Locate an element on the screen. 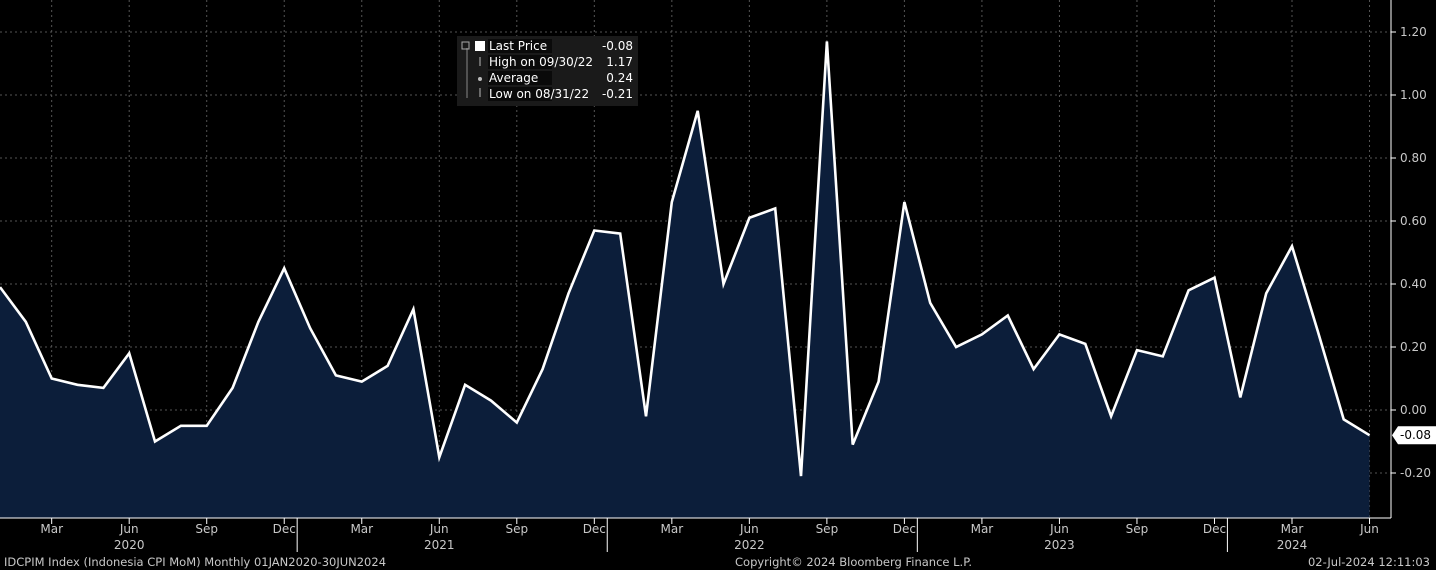  year-label: 2022 is located at coordinates (749, 545).